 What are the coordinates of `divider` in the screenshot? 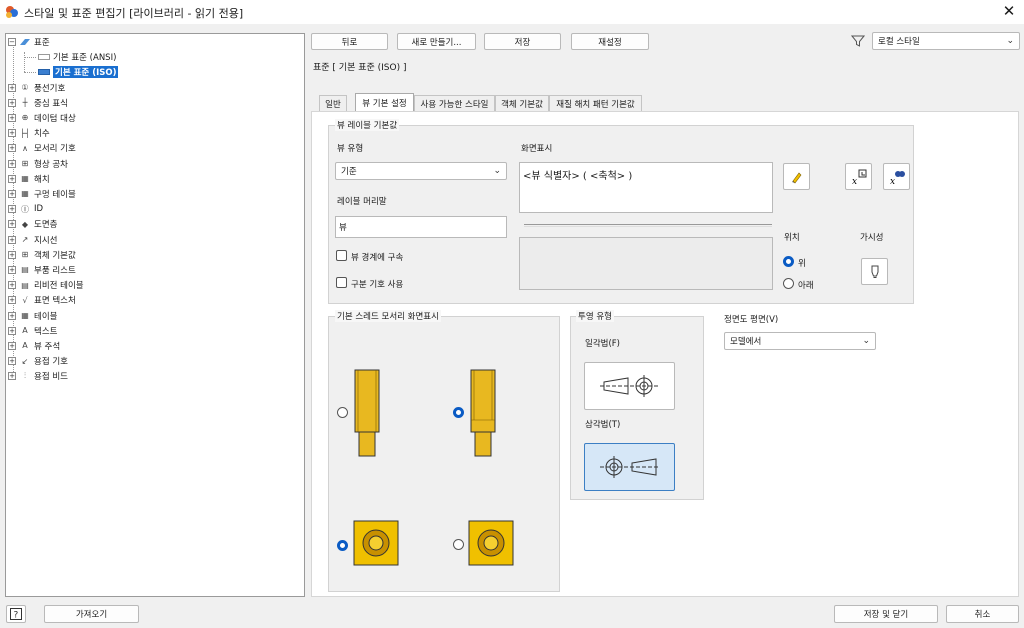 It's located at (648, 225).